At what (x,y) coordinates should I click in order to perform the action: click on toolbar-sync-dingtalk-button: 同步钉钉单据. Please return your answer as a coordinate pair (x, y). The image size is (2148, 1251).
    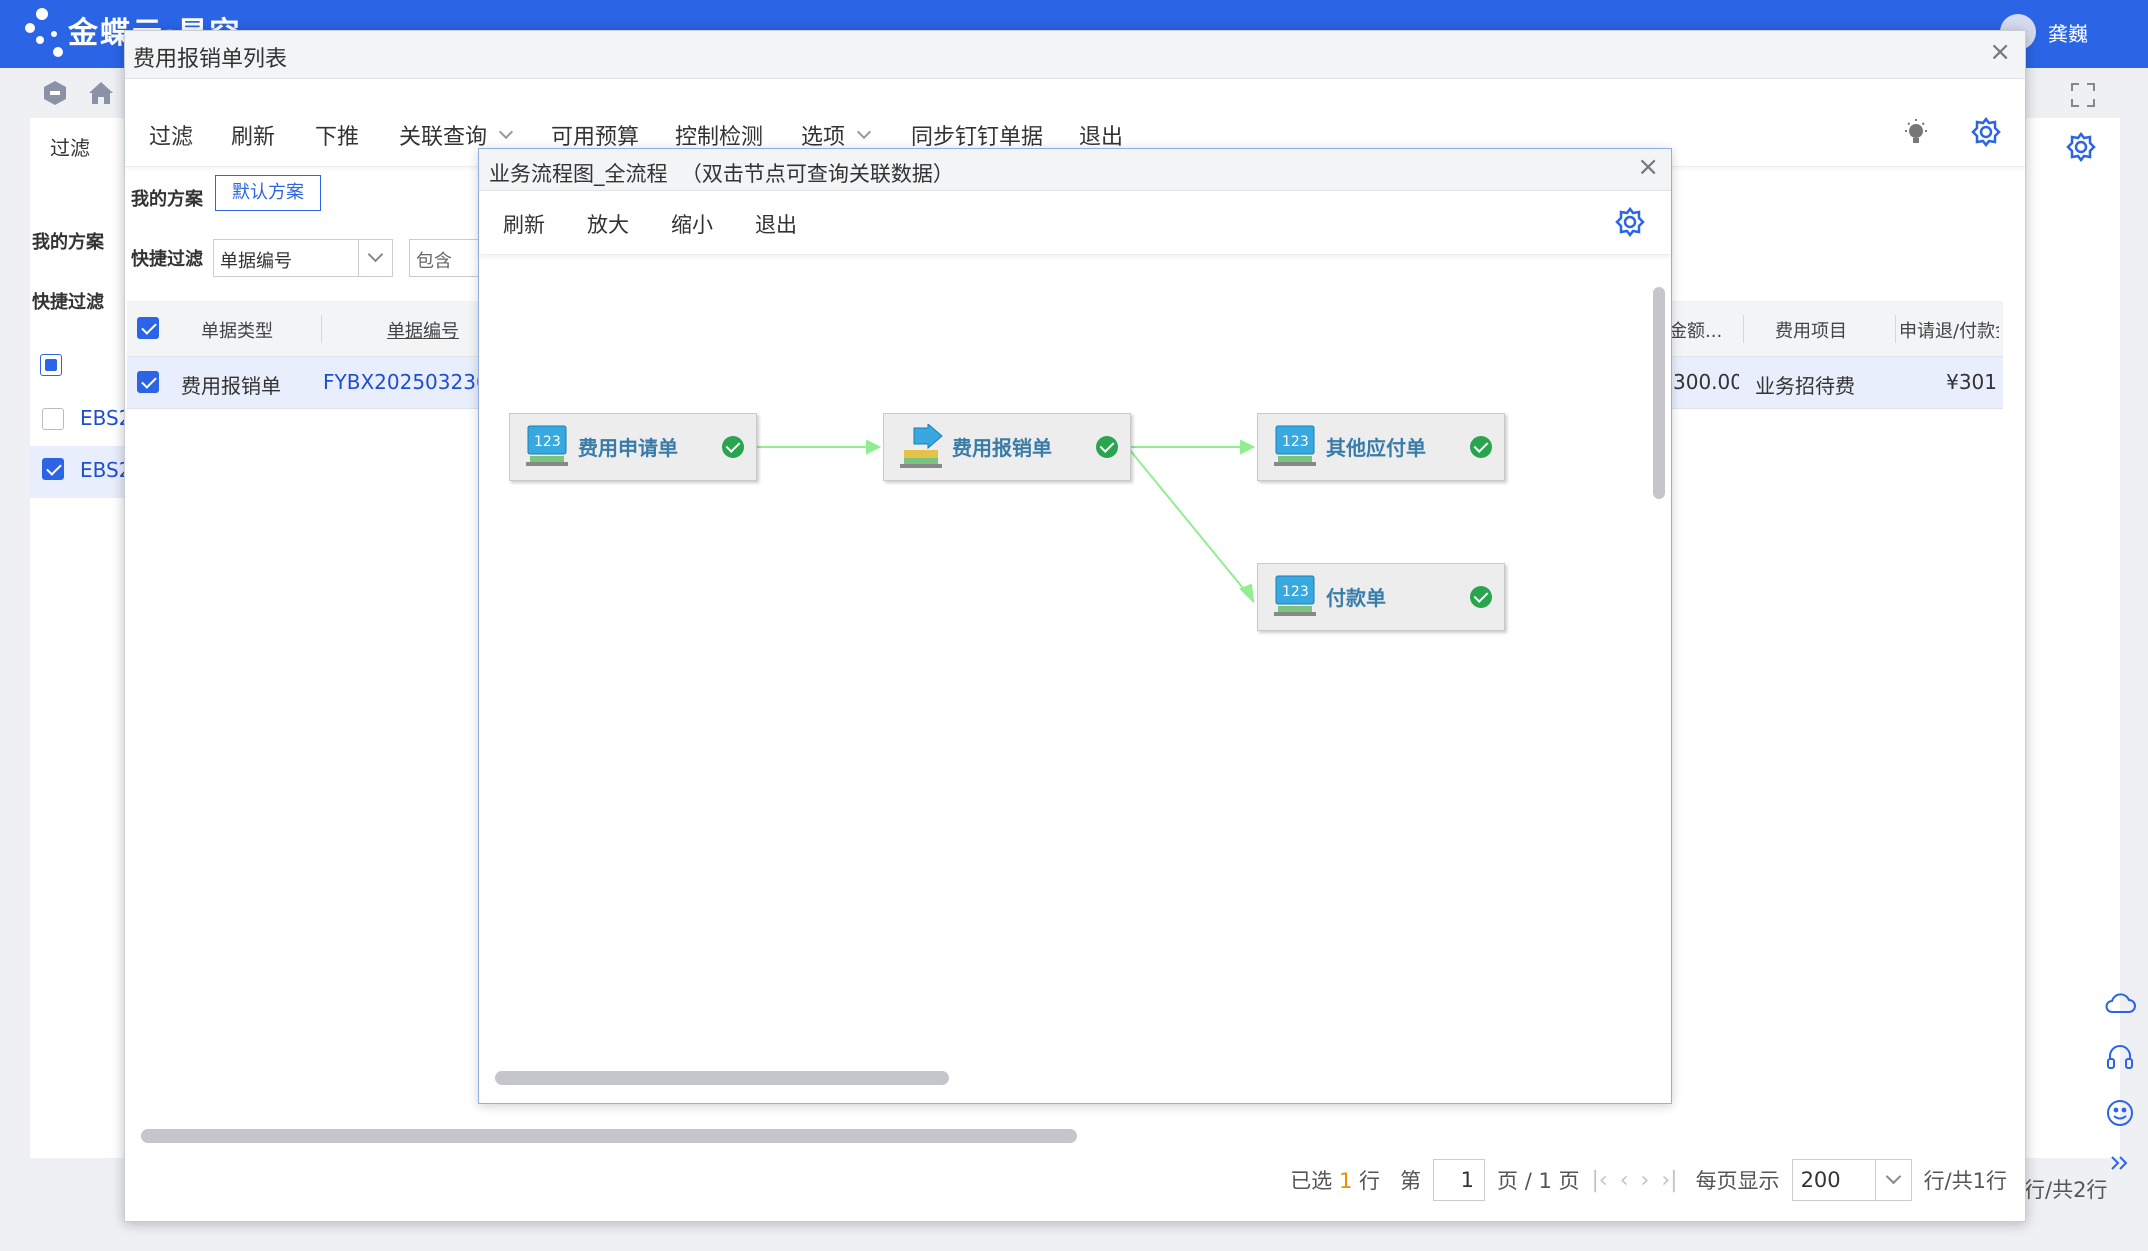
    Looking at the image, I should click on (977, 135).